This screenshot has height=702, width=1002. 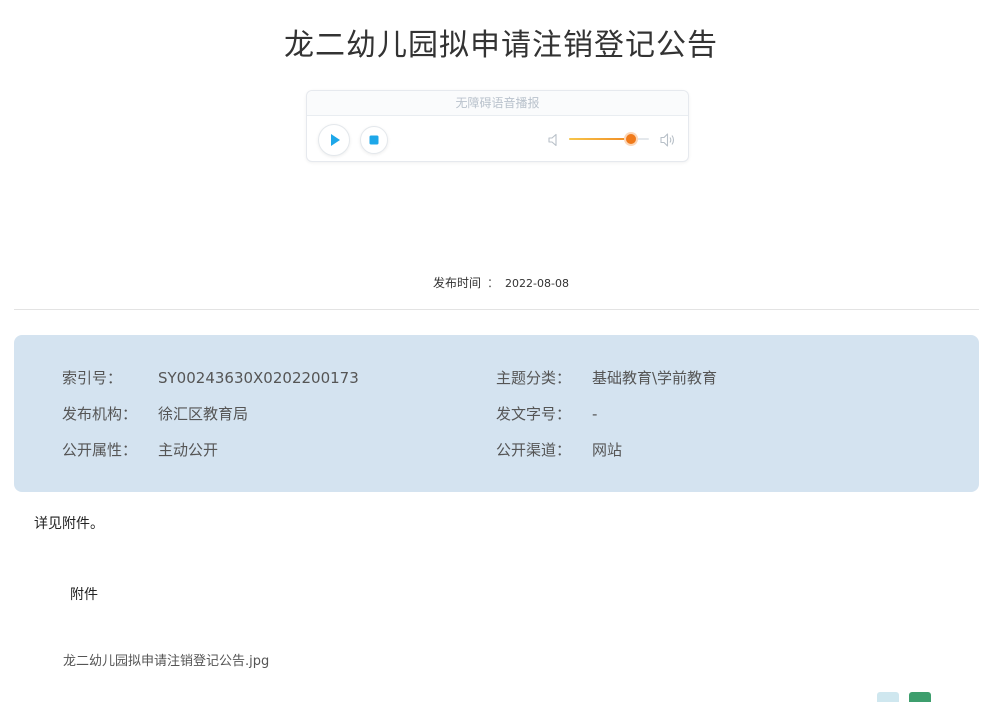 I want to click on info-row-topic: 主题分类： 基础教育\学前教育, so click(x=696, y=378).